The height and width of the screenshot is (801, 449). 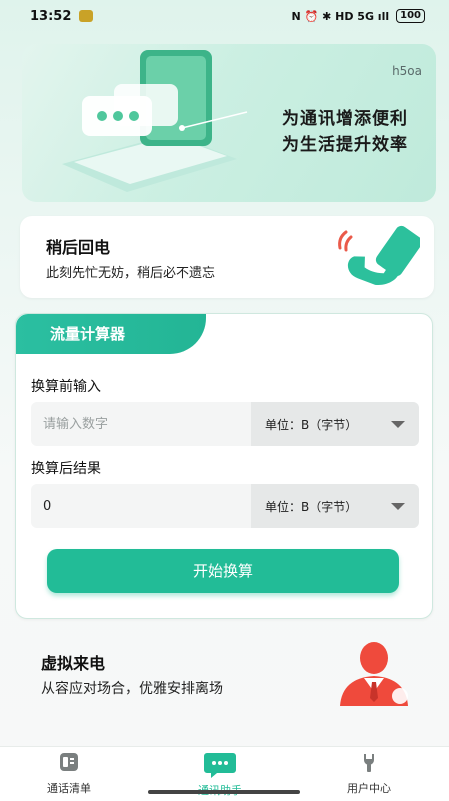 What do you see at coordinates (311, 506) in the screenshot?
I see `output-unit-label: 单位：B（字节）` at bounding box center [311, 506].